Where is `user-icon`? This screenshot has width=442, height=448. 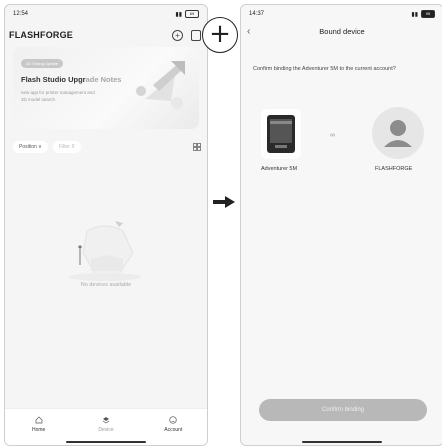
user-icon is located at coordinates (398, 133).